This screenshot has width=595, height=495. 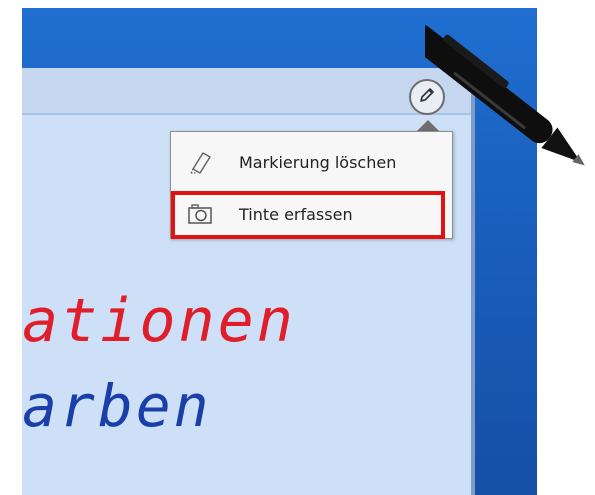 What do you see at coordinates (505, 95) in the screenshot?
I see `stylus-pen-illustration` at bounding box center [505, 95].